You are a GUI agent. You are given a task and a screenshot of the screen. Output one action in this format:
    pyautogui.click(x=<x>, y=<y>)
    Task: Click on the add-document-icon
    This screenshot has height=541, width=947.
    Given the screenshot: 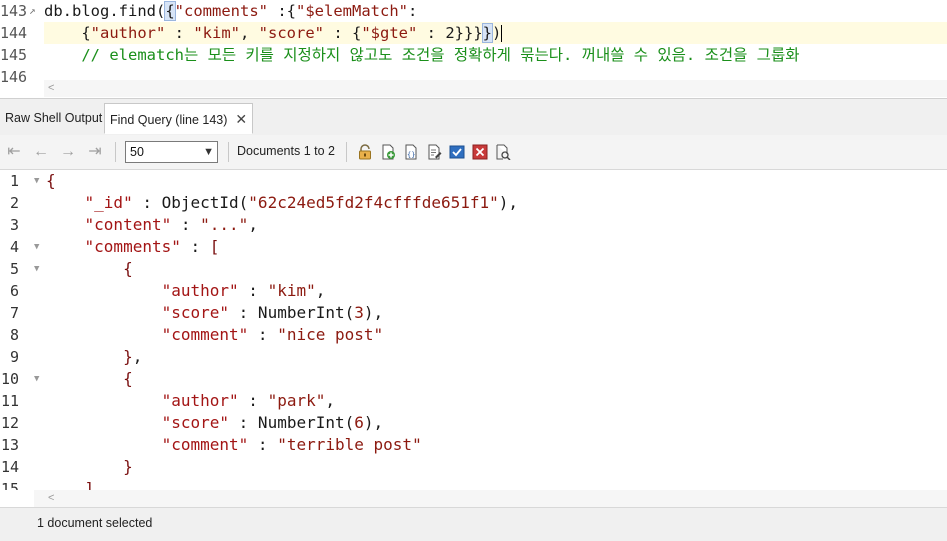 What is the action you would take?
    pyautogui.click(x=388, y=152)
    